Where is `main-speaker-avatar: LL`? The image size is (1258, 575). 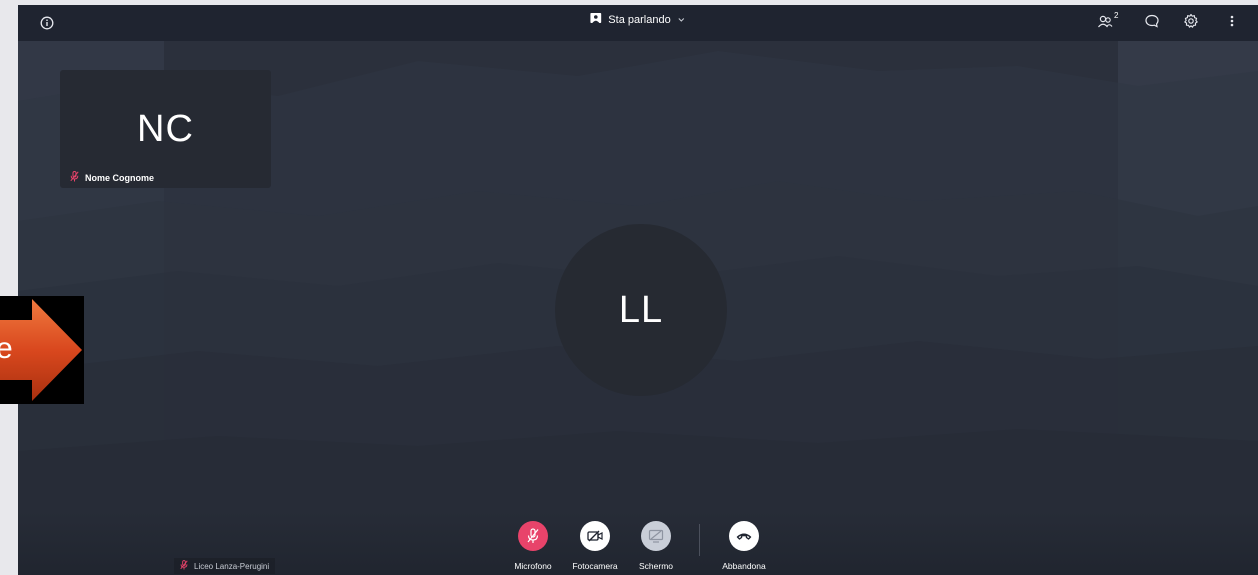 main-speaker-avatar: LL is located at coordinates (641, 310).